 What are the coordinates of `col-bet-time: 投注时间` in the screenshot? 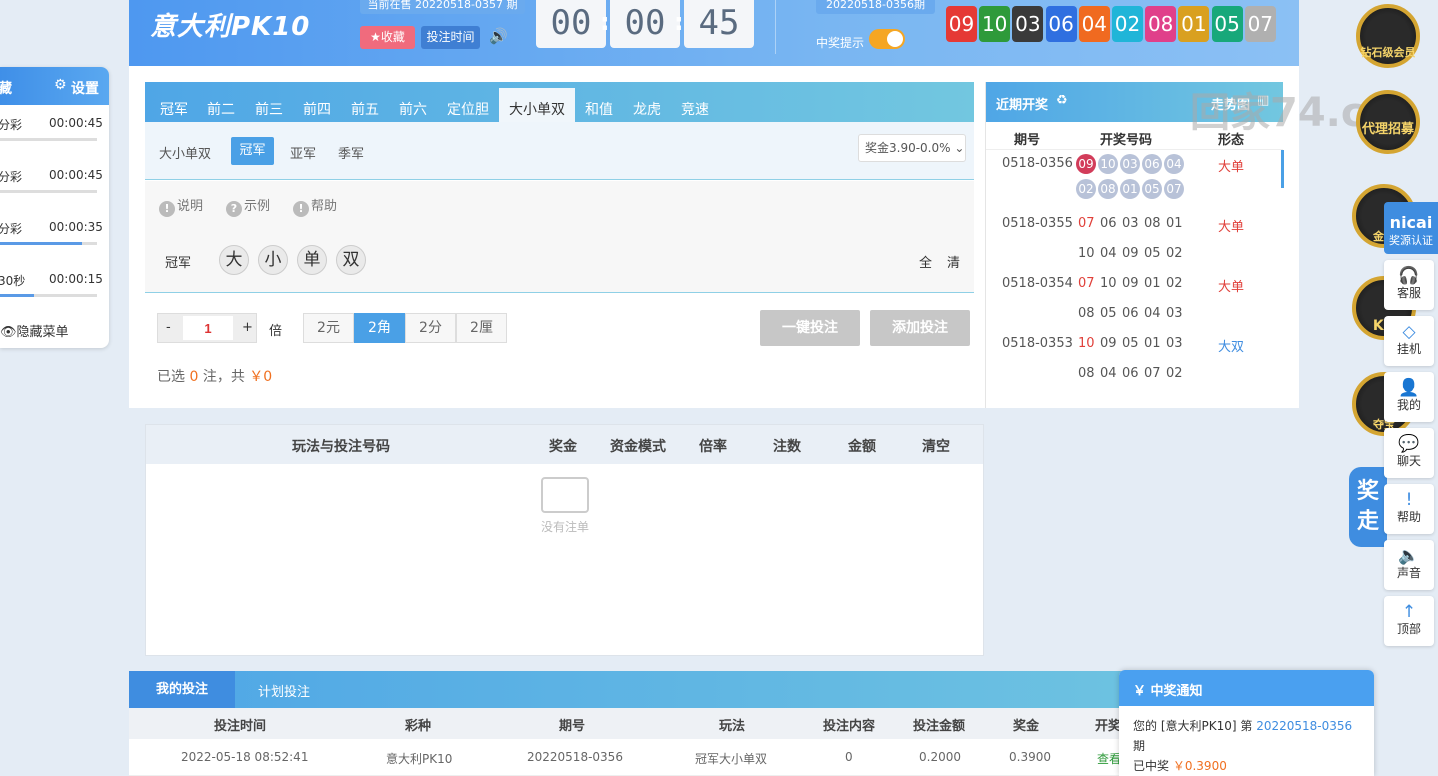 It's located at (240, 726).